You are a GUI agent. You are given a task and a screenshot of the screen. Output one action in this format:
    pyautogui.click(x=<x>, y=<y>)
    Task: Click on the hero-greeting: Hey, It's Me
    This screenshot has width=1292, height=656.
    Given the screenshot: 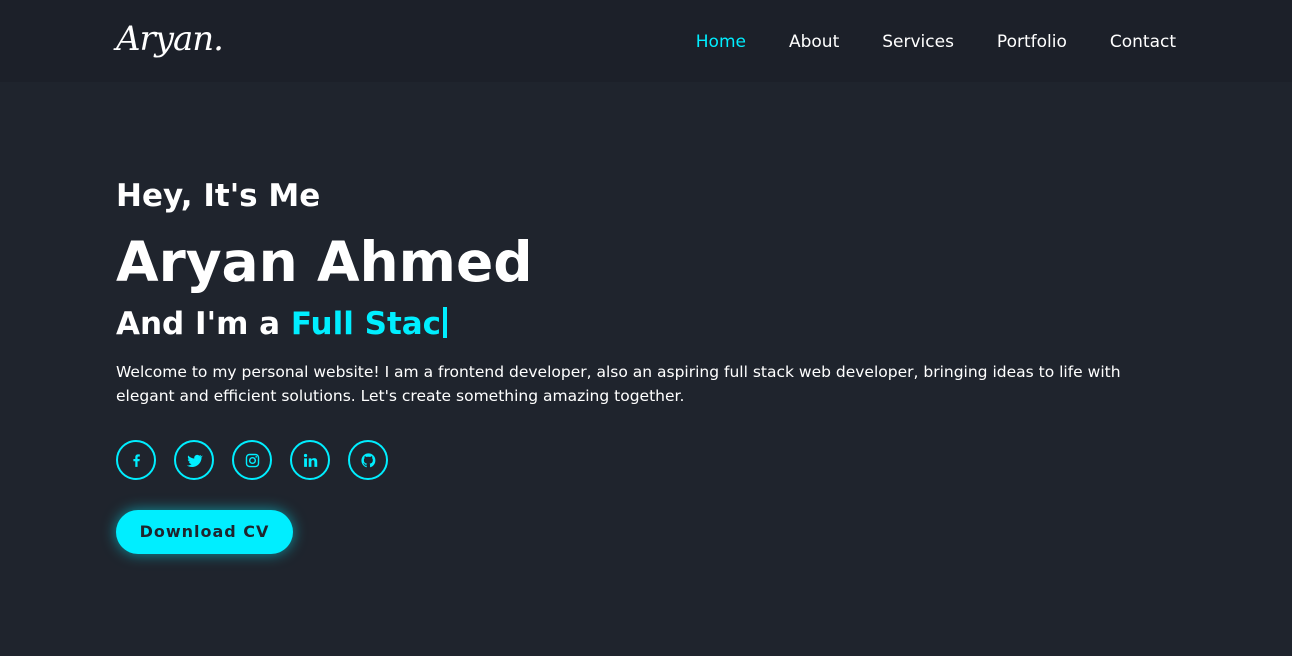 What is the action you would take?
    pyautogui.click(x=218, y=196)
    